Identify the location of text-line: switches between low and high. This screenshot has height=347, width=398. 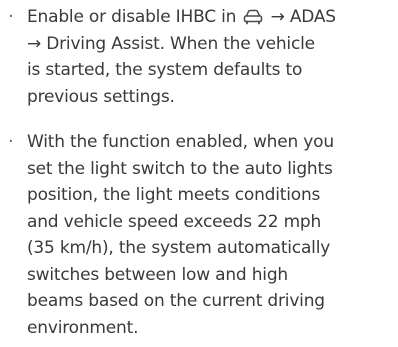
(157, 274).